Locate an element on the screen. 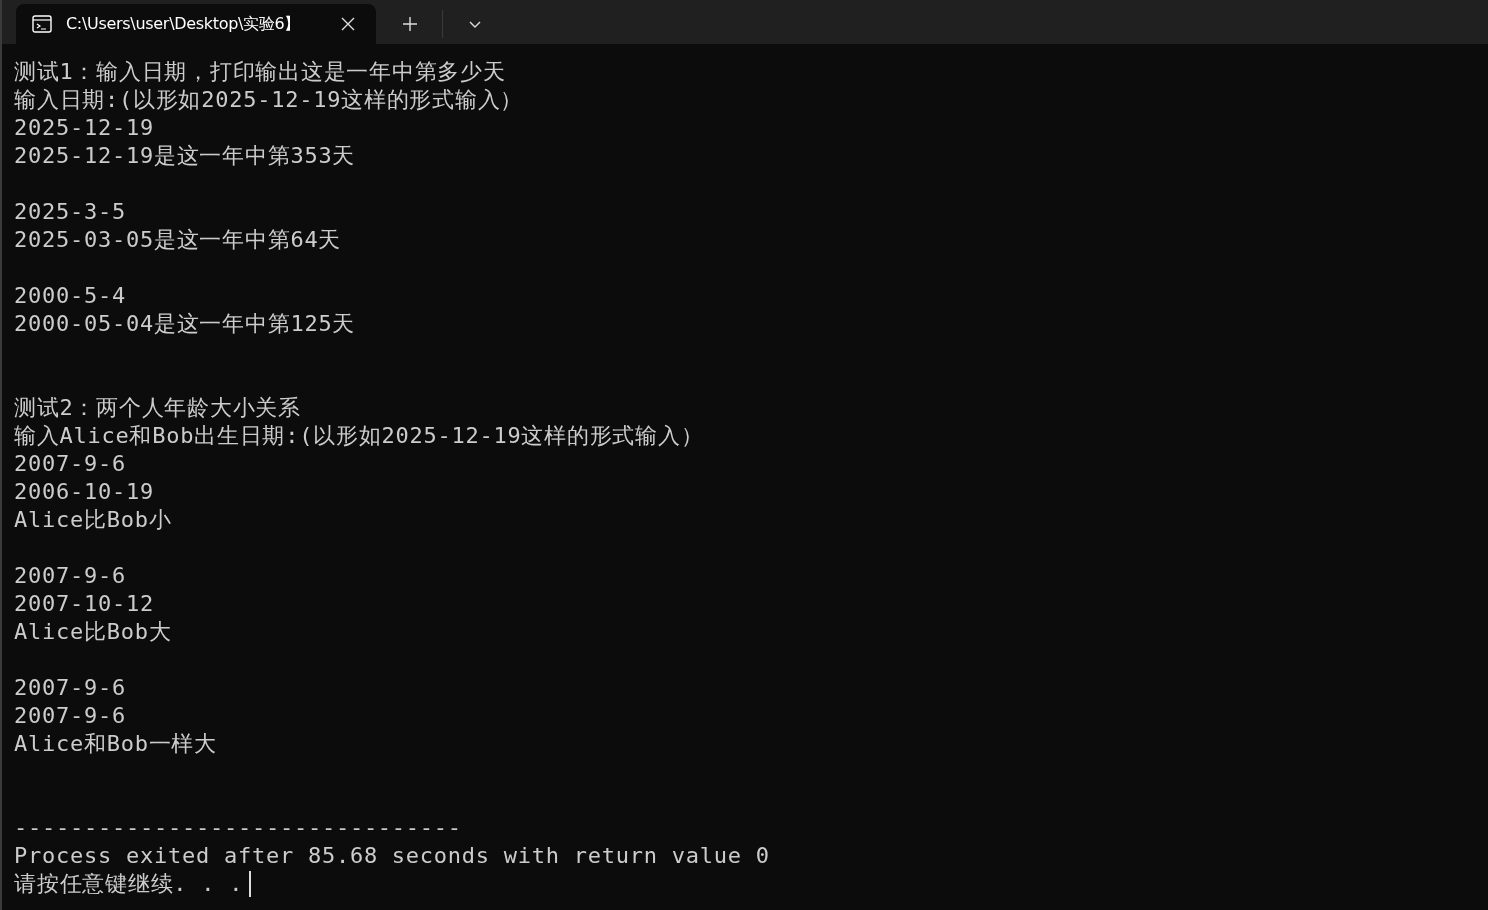 The height and width of the screenshot is (910, 1488). close-icon is located at coordinates (348, 24).